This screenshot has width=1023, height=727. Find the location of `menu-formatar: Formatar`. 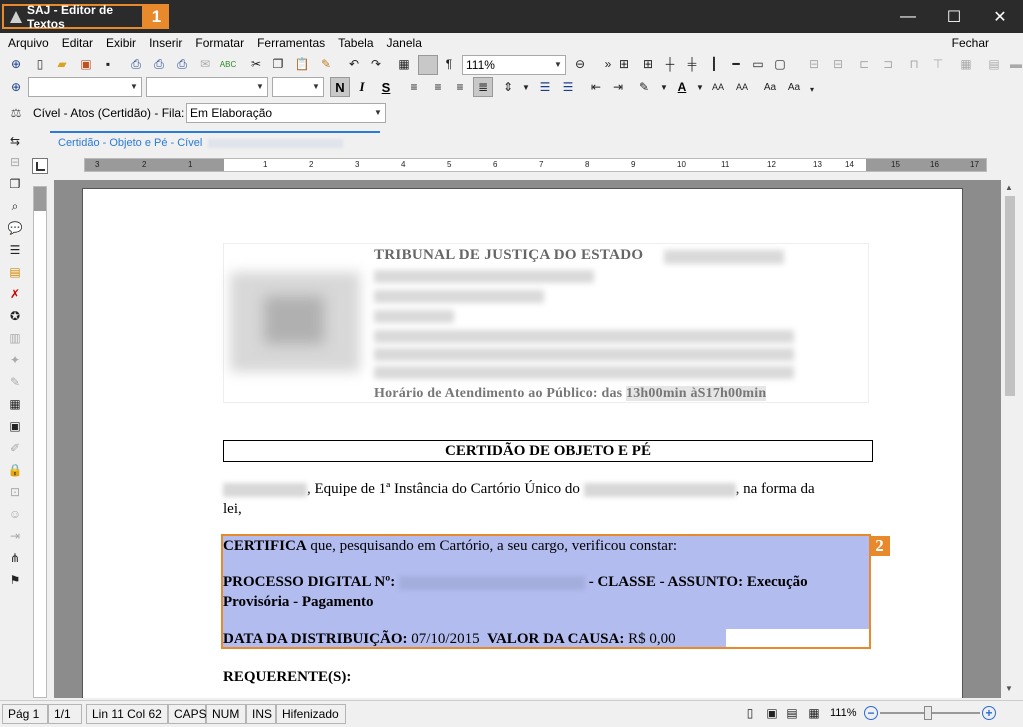

menu-formatar: Formatar is located at coordinates (219, 43).